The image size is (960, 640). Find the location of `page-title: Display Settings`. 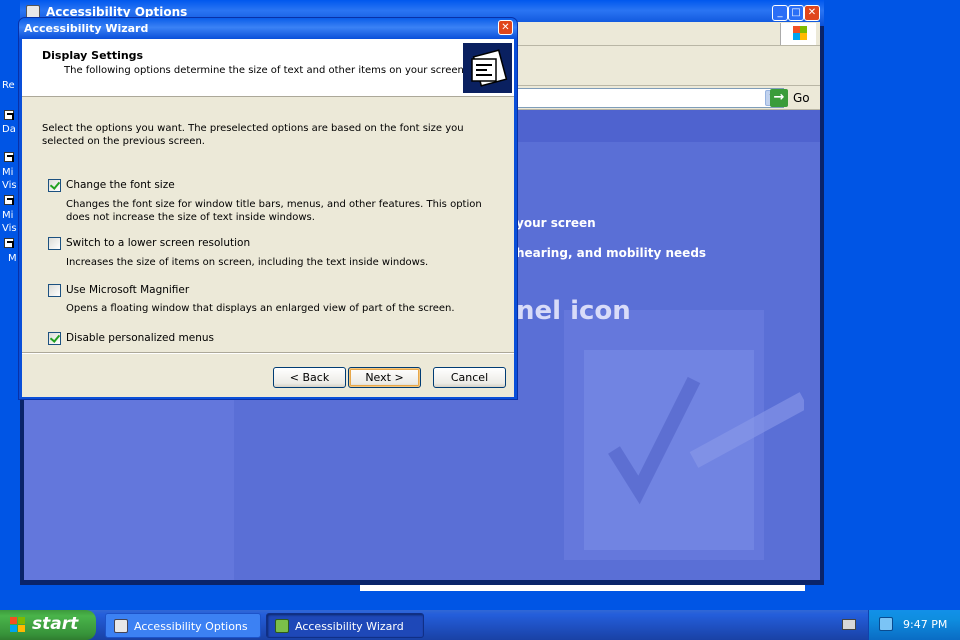

page-title: Display Settings is located at coordinates (93, 55).